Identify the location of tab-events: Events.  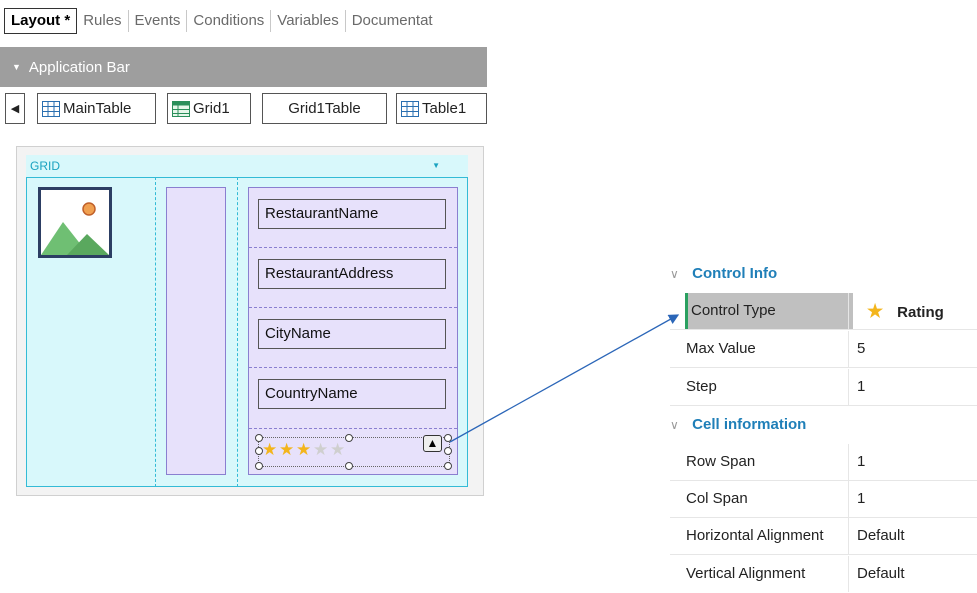
(158, 21).